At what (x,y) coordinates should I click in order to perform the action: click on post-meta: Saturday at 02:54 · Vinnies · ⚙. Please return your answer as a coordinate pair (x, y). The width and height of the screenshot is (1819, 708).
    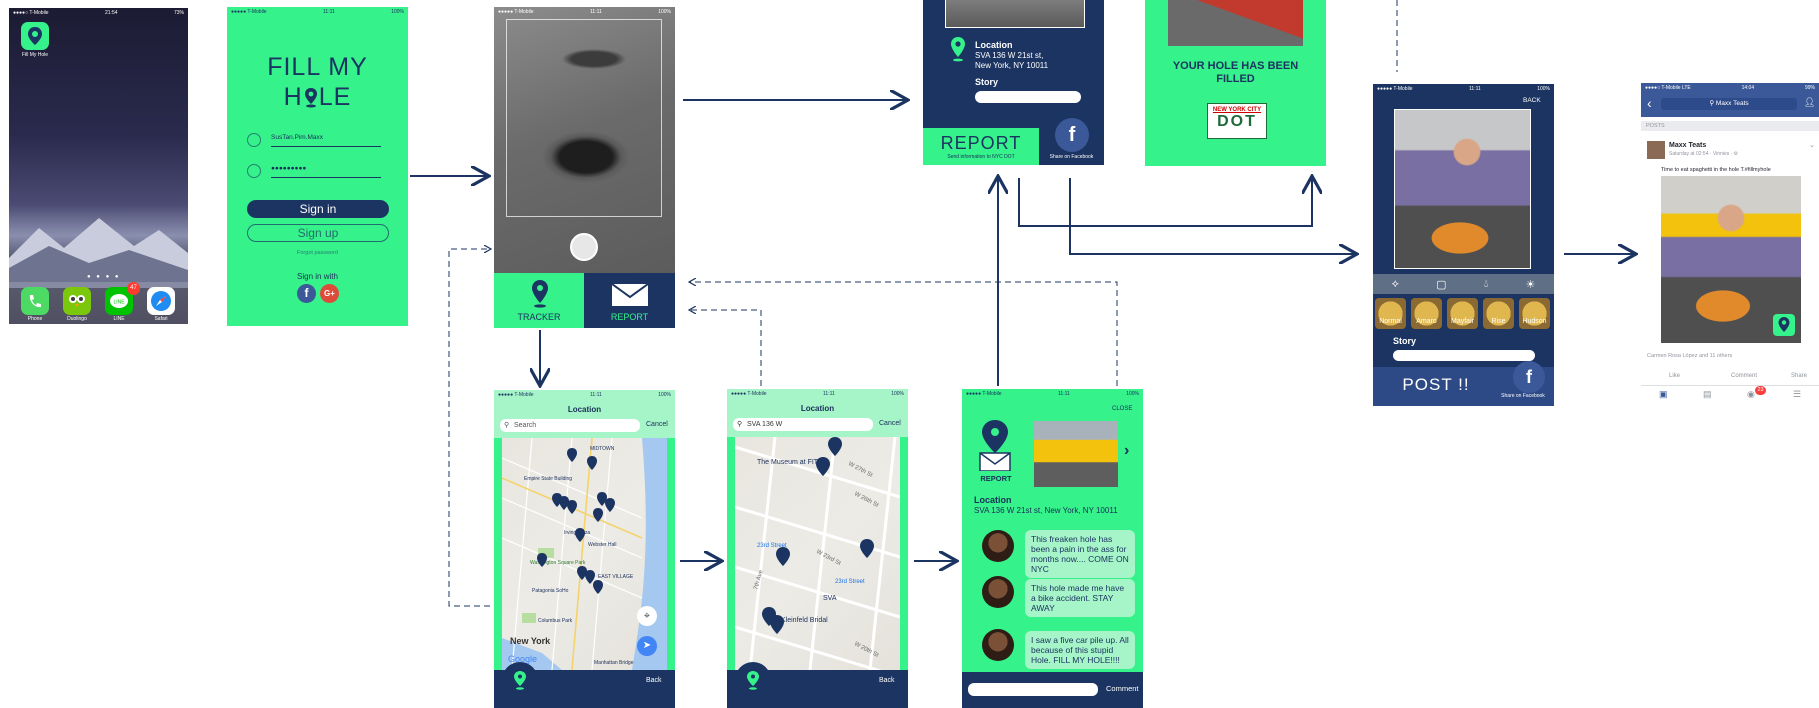
    Looking at the image, I should click on (1704, 154).